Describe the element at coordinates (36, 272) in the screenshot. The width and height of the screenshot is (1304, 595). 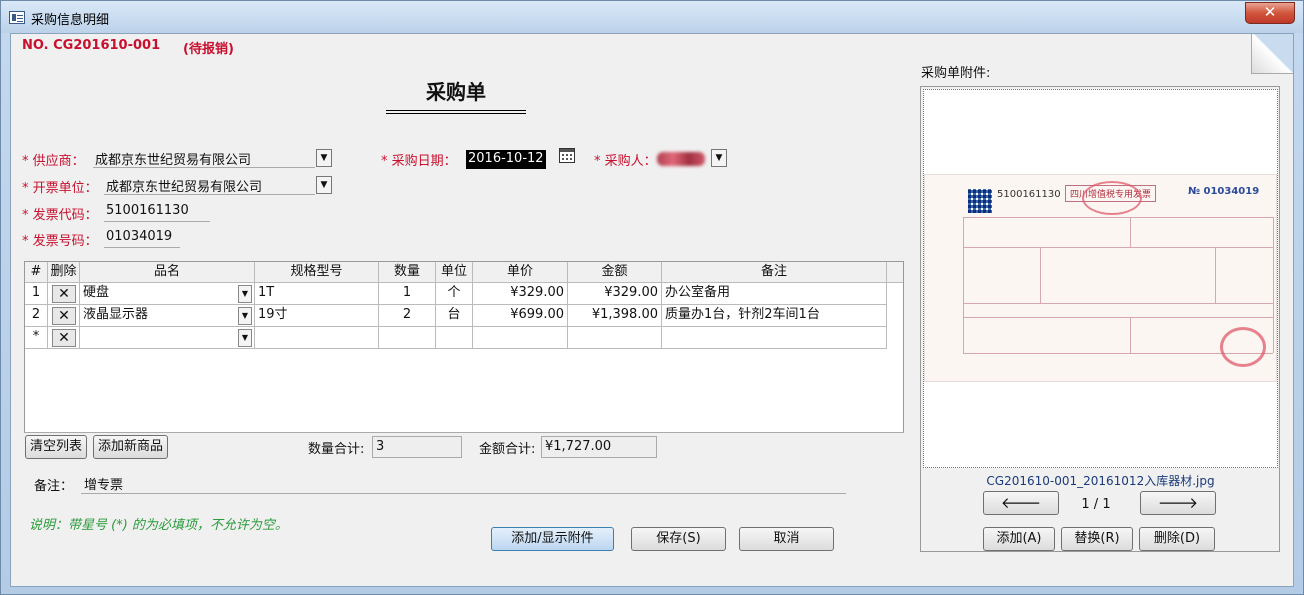
I see `col-header-index: #` at that location.